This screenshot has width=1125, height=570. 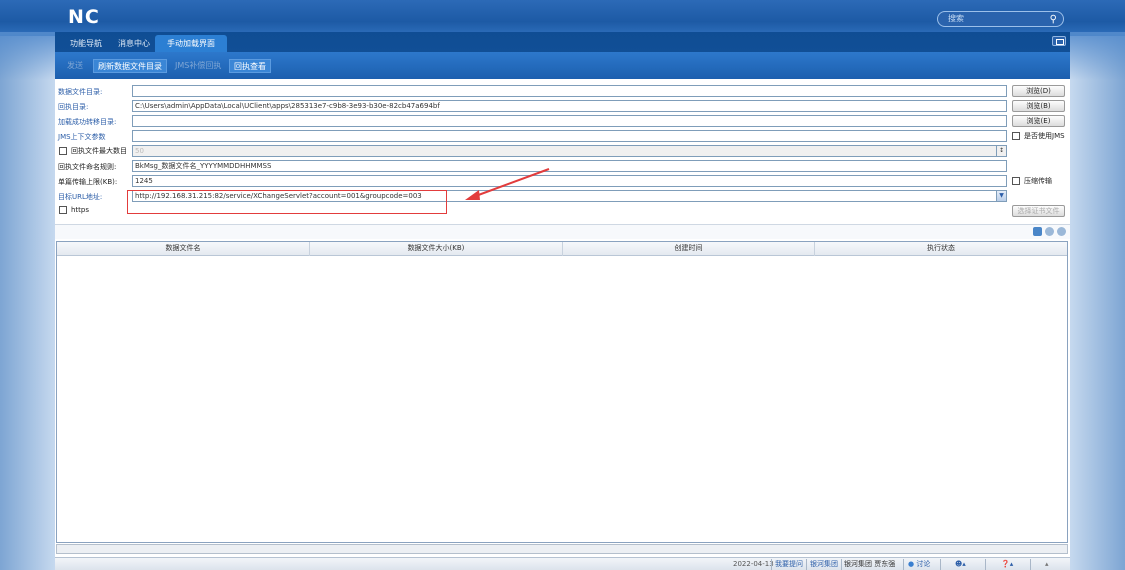 I want to click on arrow-shaft, so click(x=511, y=183).